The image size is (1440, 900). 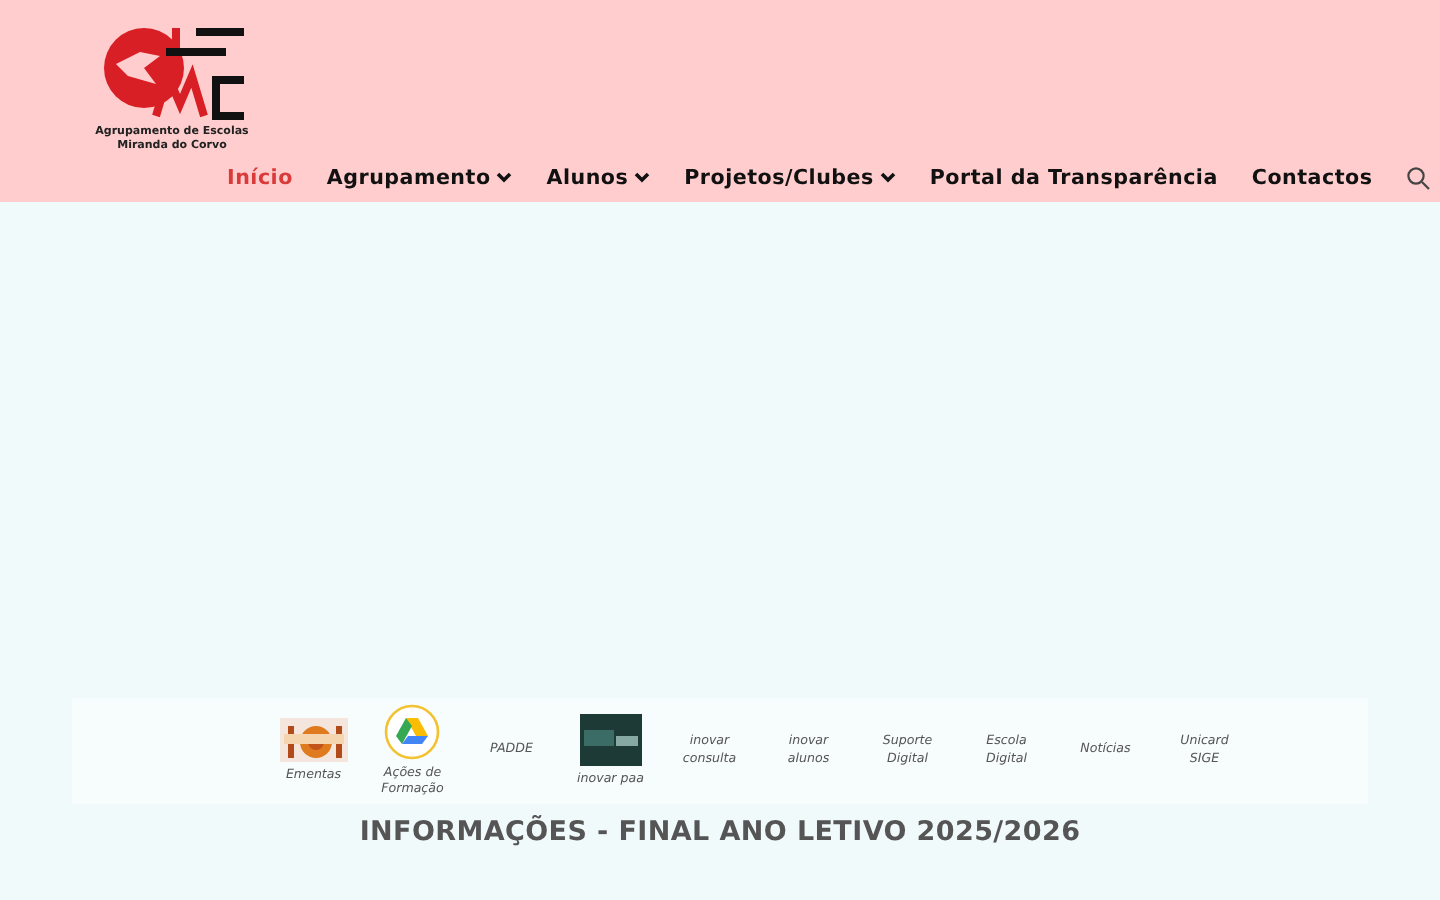 I want to click on nav-link: Portal da Transparência, so click(x=1073, y=178).